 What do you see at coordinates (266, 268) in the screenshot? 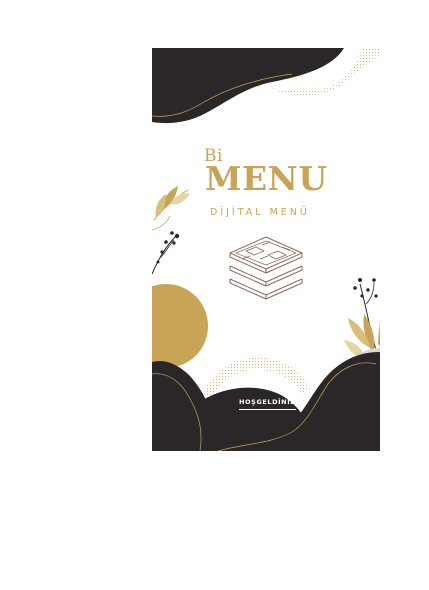
I see `menu-stack-icon` at bounding box center [266, 268].